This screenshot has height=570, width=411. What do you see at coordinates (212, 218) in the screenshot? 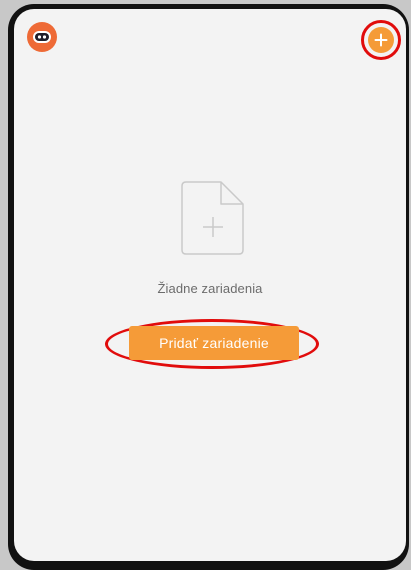
I see `add-document-icon` at bounding box center [212, 218].